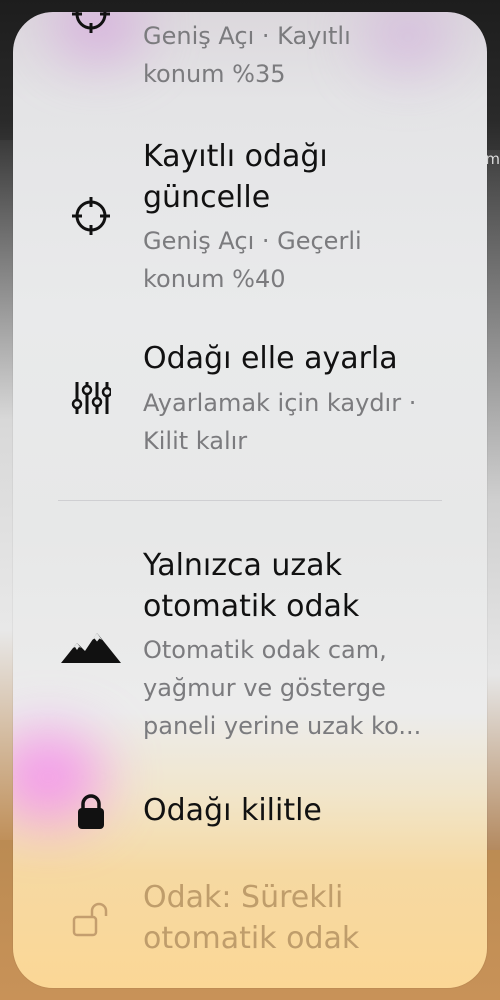 This screenshot has height=1000, width=500. Describe the element at coordinates (195, 441) in the screenshot. I see `menu-item-subtitle: Kilit kalır` at that location.